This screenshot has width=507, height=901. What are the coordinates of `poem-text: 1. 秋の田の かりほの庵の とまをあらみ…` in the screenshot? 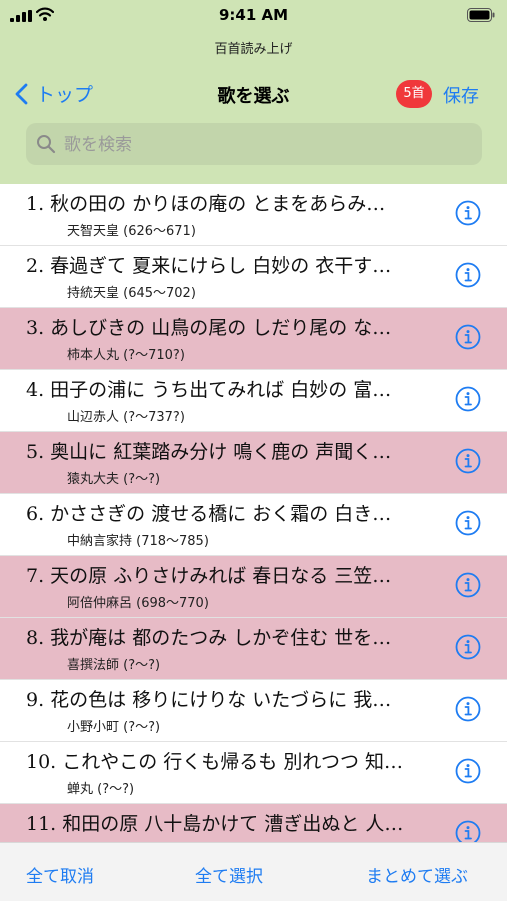 It's located at (206, 204).